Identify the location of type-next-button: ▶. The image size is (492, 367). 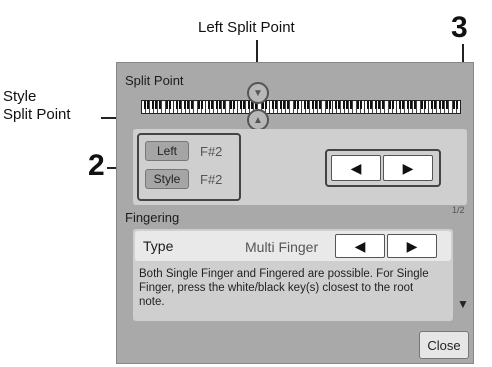
(412, 246).